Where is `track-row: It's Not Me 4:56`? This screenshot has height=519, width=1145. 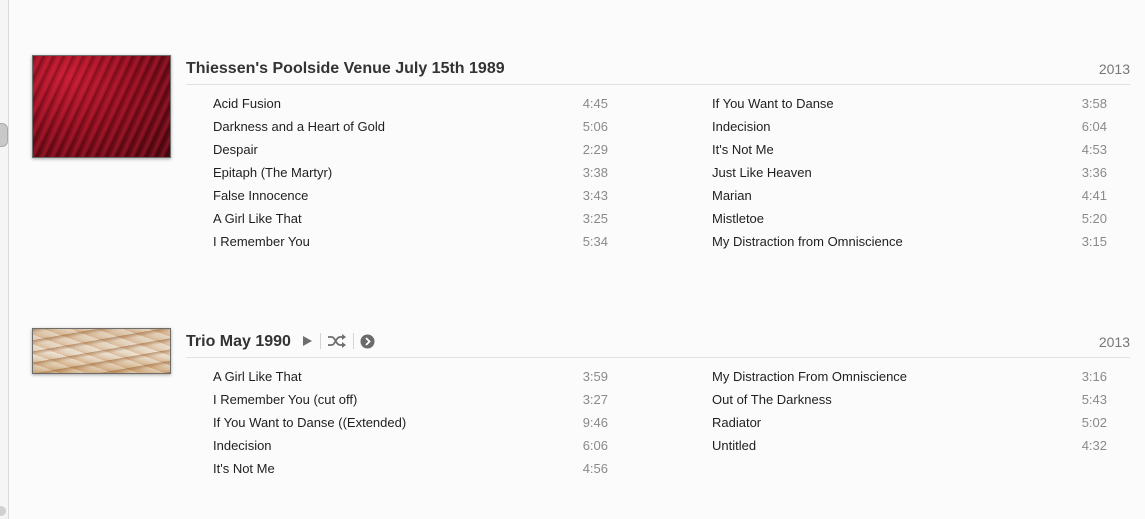
track-row: It's Not Me 4:56 is located at coordinates (410, 471).